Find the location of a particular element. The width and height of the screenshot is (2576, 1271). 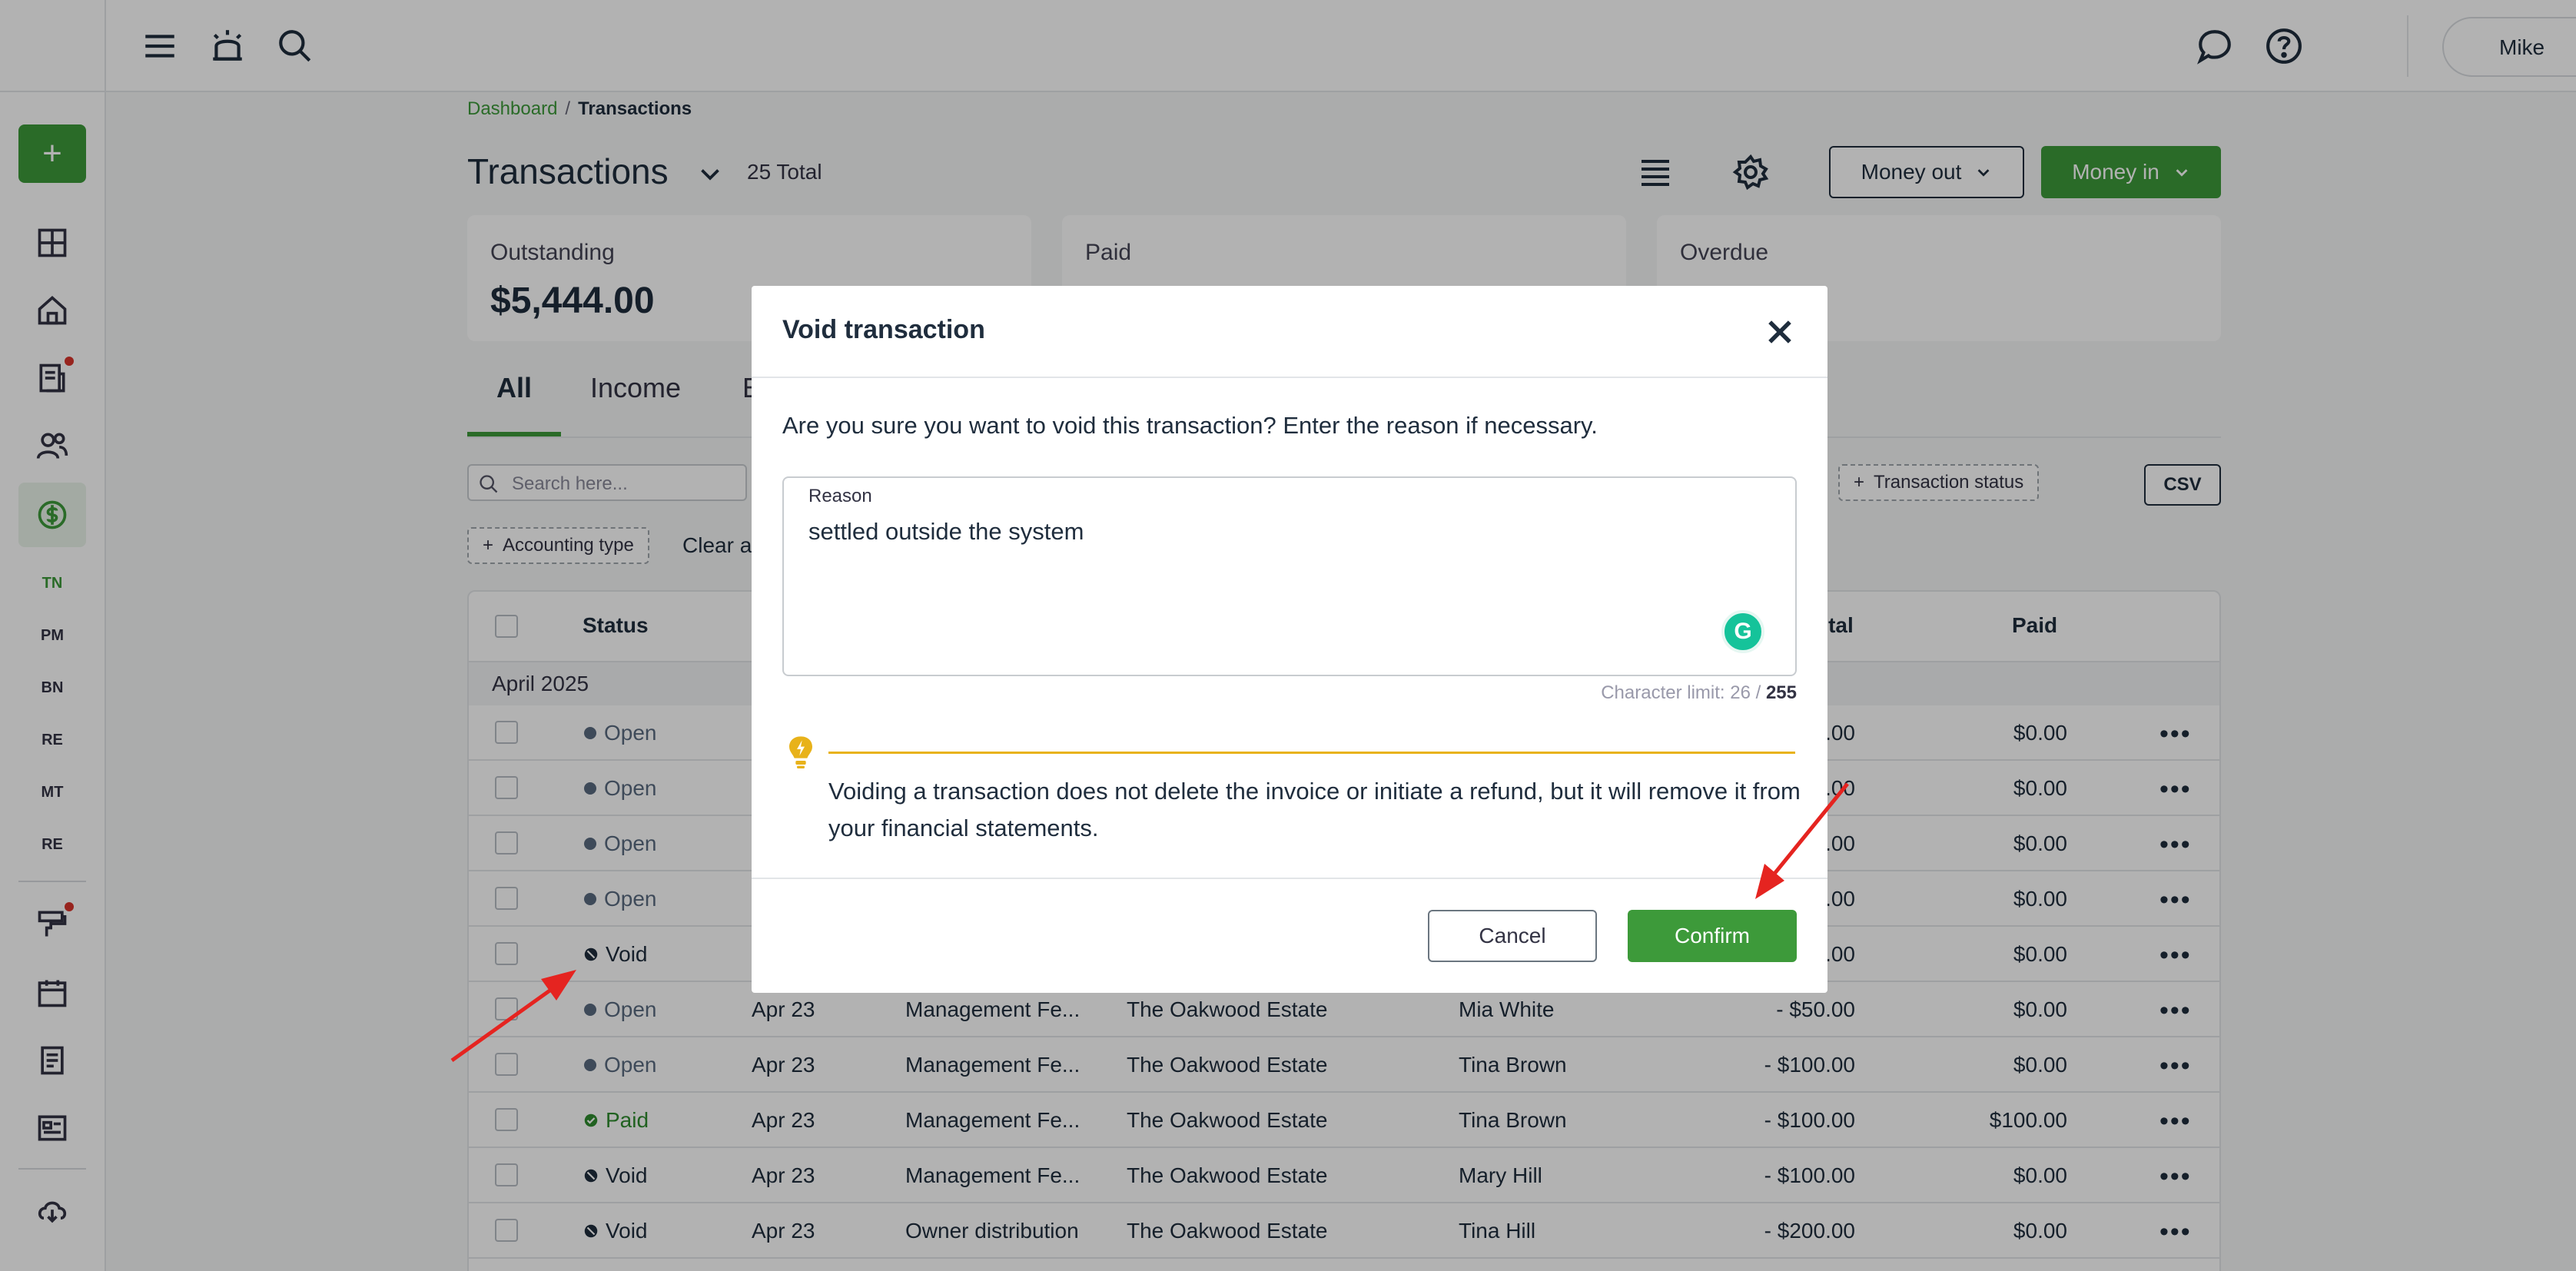

confirm-button: Confirm is located at coordinates (1712, 936).